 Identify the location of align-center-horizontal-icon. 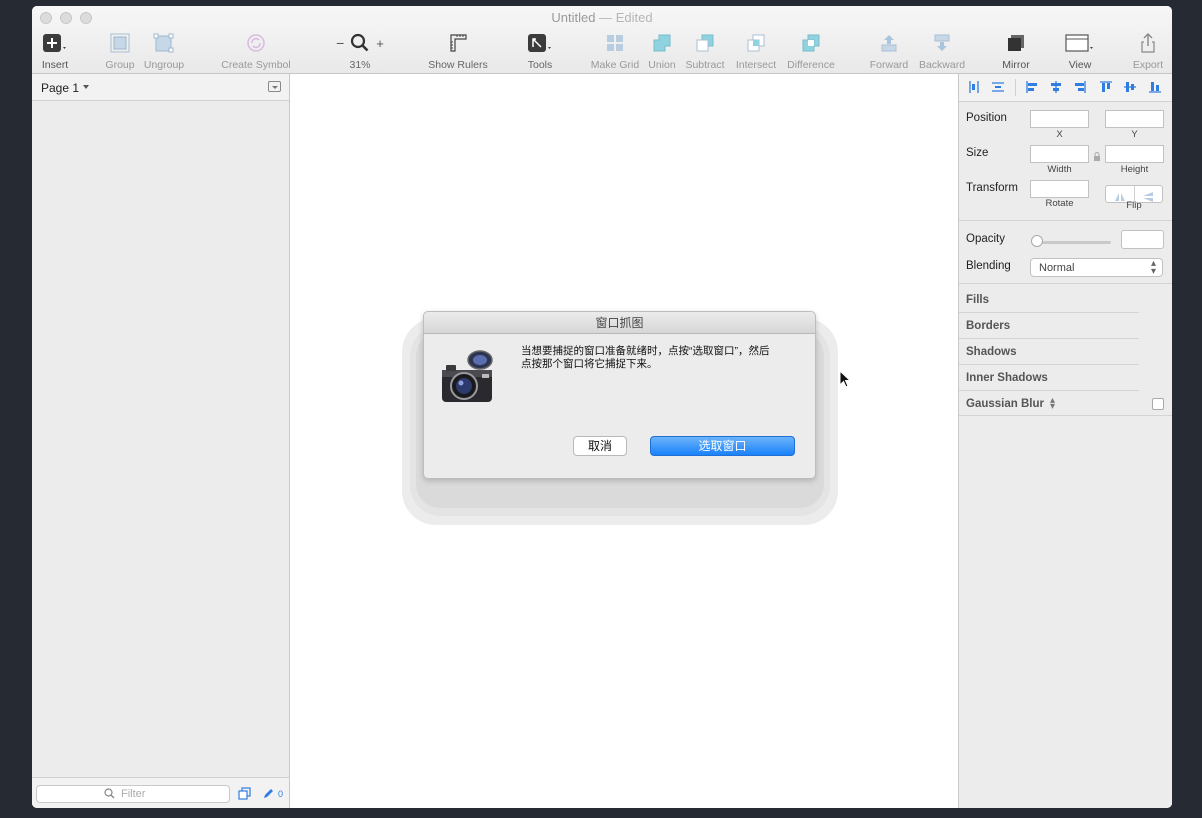
(1056, 89).